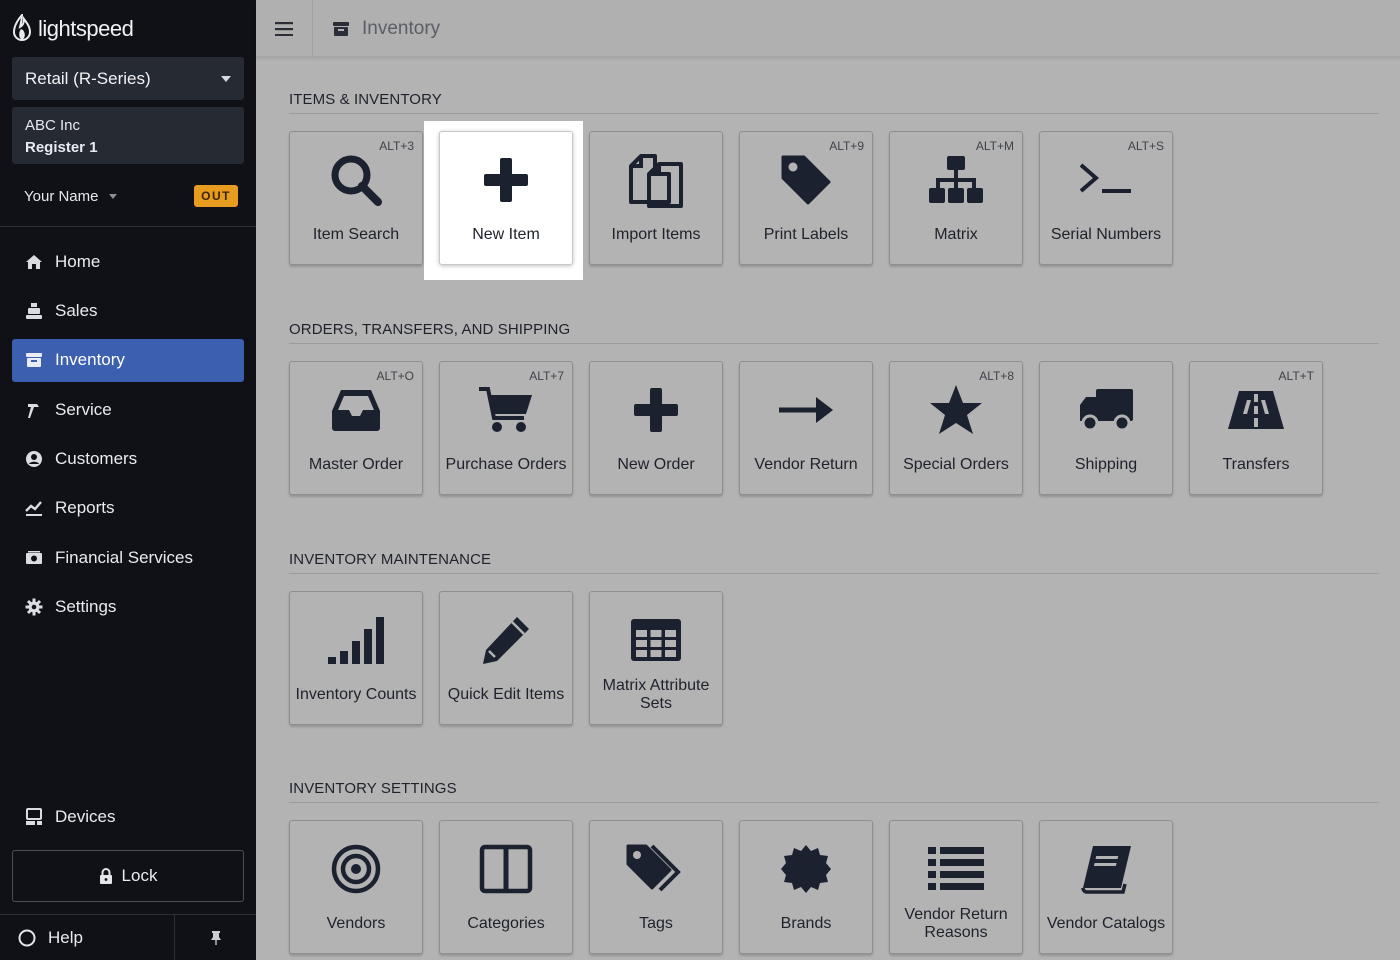  I want to click on sitemap-icon, so click(956, 180).